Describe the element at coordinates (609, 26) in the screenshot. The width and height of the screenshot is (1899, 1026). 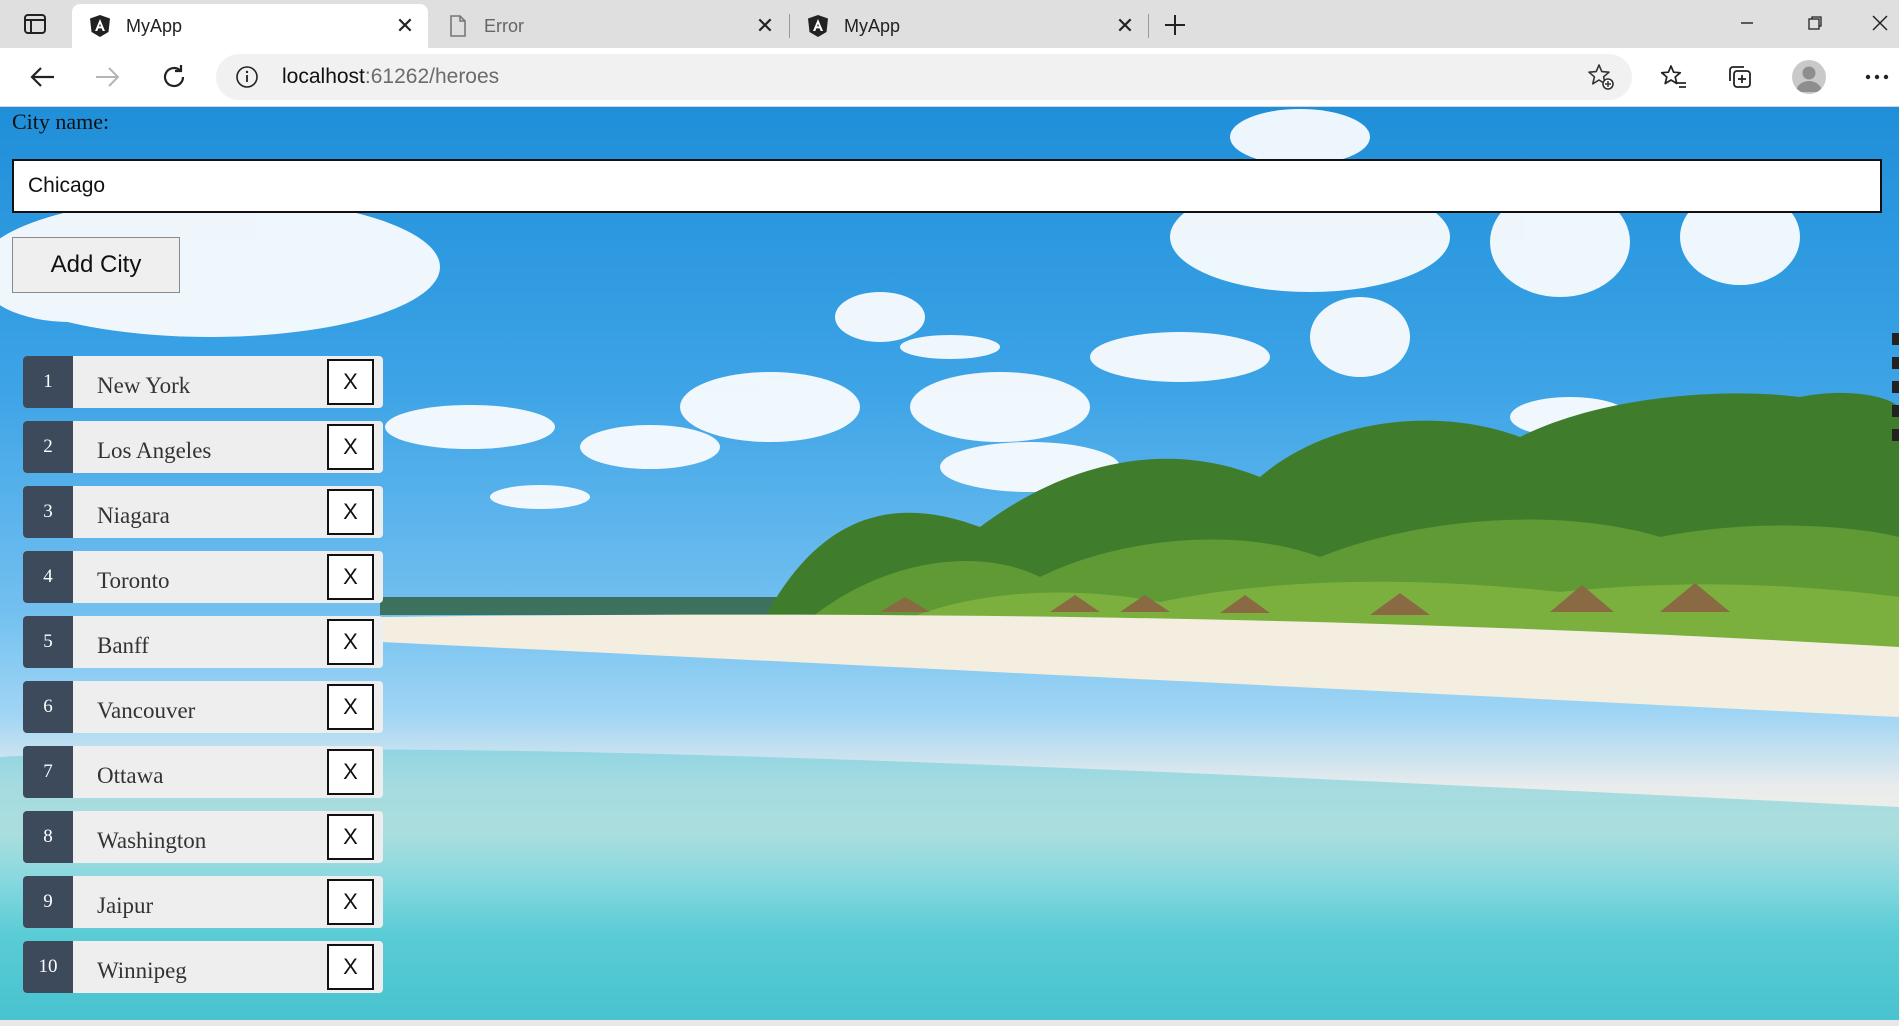
I see `tab-error: Error ✕` at that location.